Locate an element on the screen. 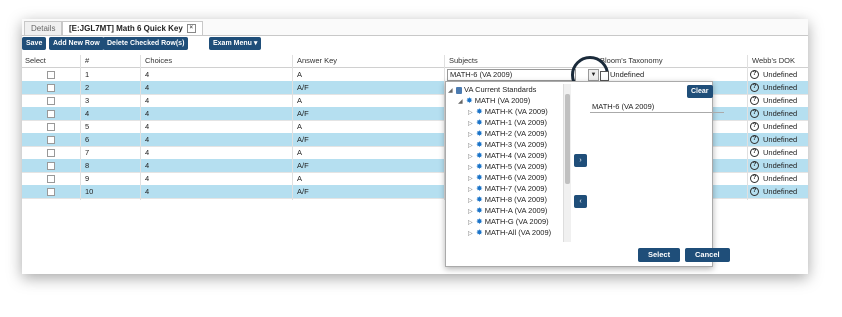 The width and height of the screenshot is (842, 317). filter-icon is located at coordinates (604, 76).